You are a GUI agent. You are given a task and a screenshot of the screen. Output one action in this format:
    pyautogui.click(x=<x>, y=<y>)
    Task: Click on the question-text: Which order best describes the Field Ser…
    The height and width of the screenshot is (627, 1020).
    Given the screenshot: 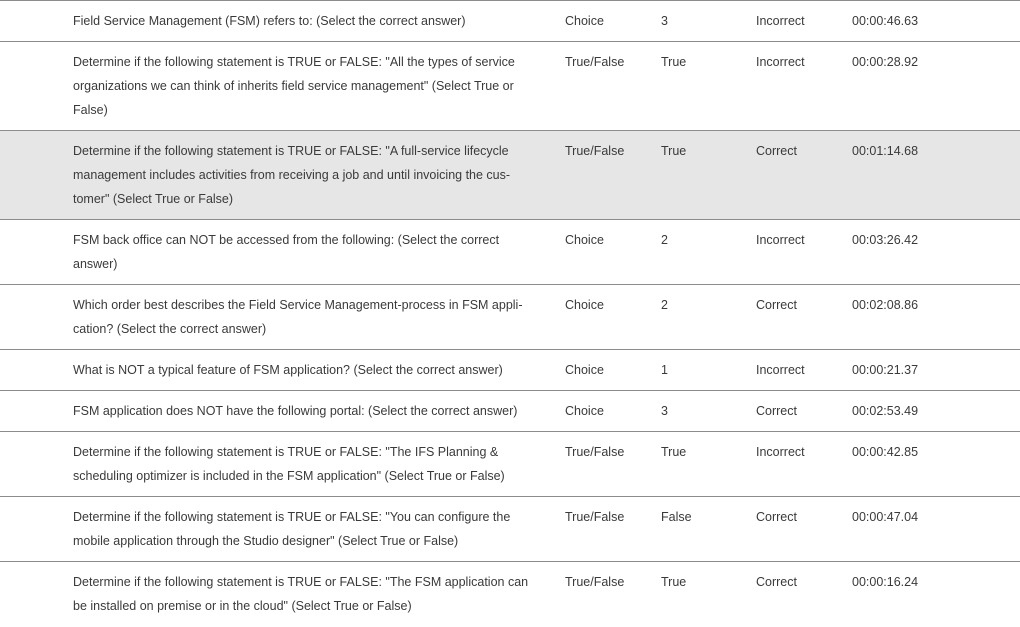 What is the action you would take?
    pyautogui.click(x=298, y=317)
    